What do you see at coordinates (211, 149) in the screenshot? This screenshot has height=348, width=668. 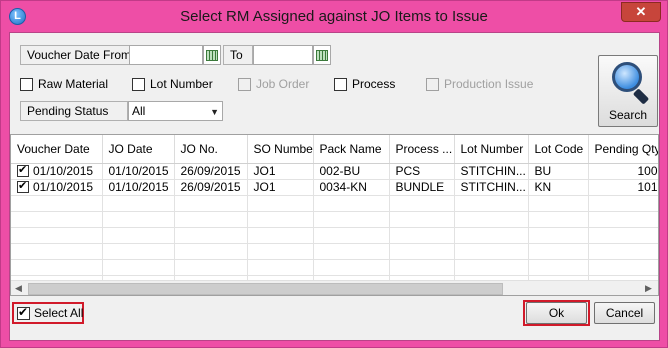 I see `column-header-jo-no: JO No.` at bounding box center [211, 149].